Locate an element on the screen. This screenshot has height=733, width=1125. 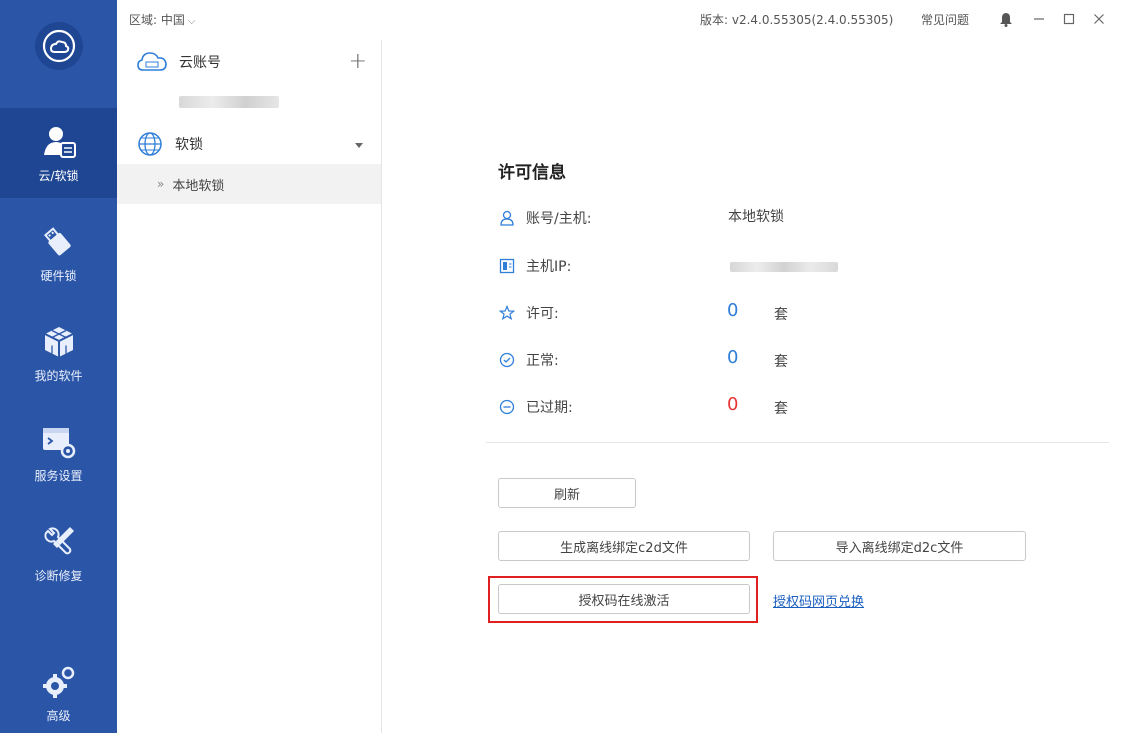
sidebar-item-soft-lock: 软锁 is located at coordinates (249, 144).